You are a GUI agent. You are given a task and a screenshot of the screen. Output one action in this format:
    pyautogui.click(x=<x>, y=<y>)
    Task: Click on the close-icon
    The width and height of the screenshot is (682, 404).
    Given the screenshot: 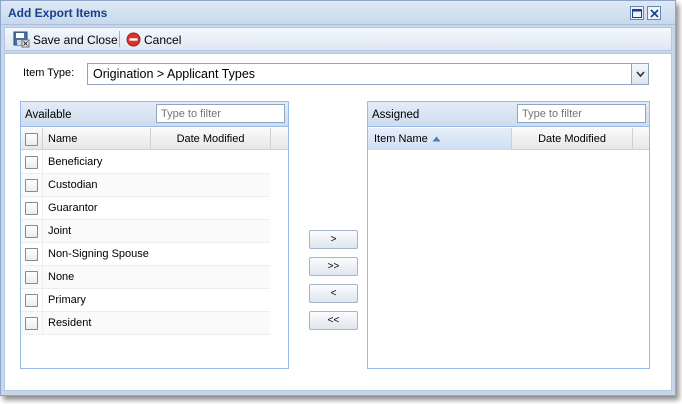 What is the action you would take?
    pyautogui.click(x=654, y=13)
    